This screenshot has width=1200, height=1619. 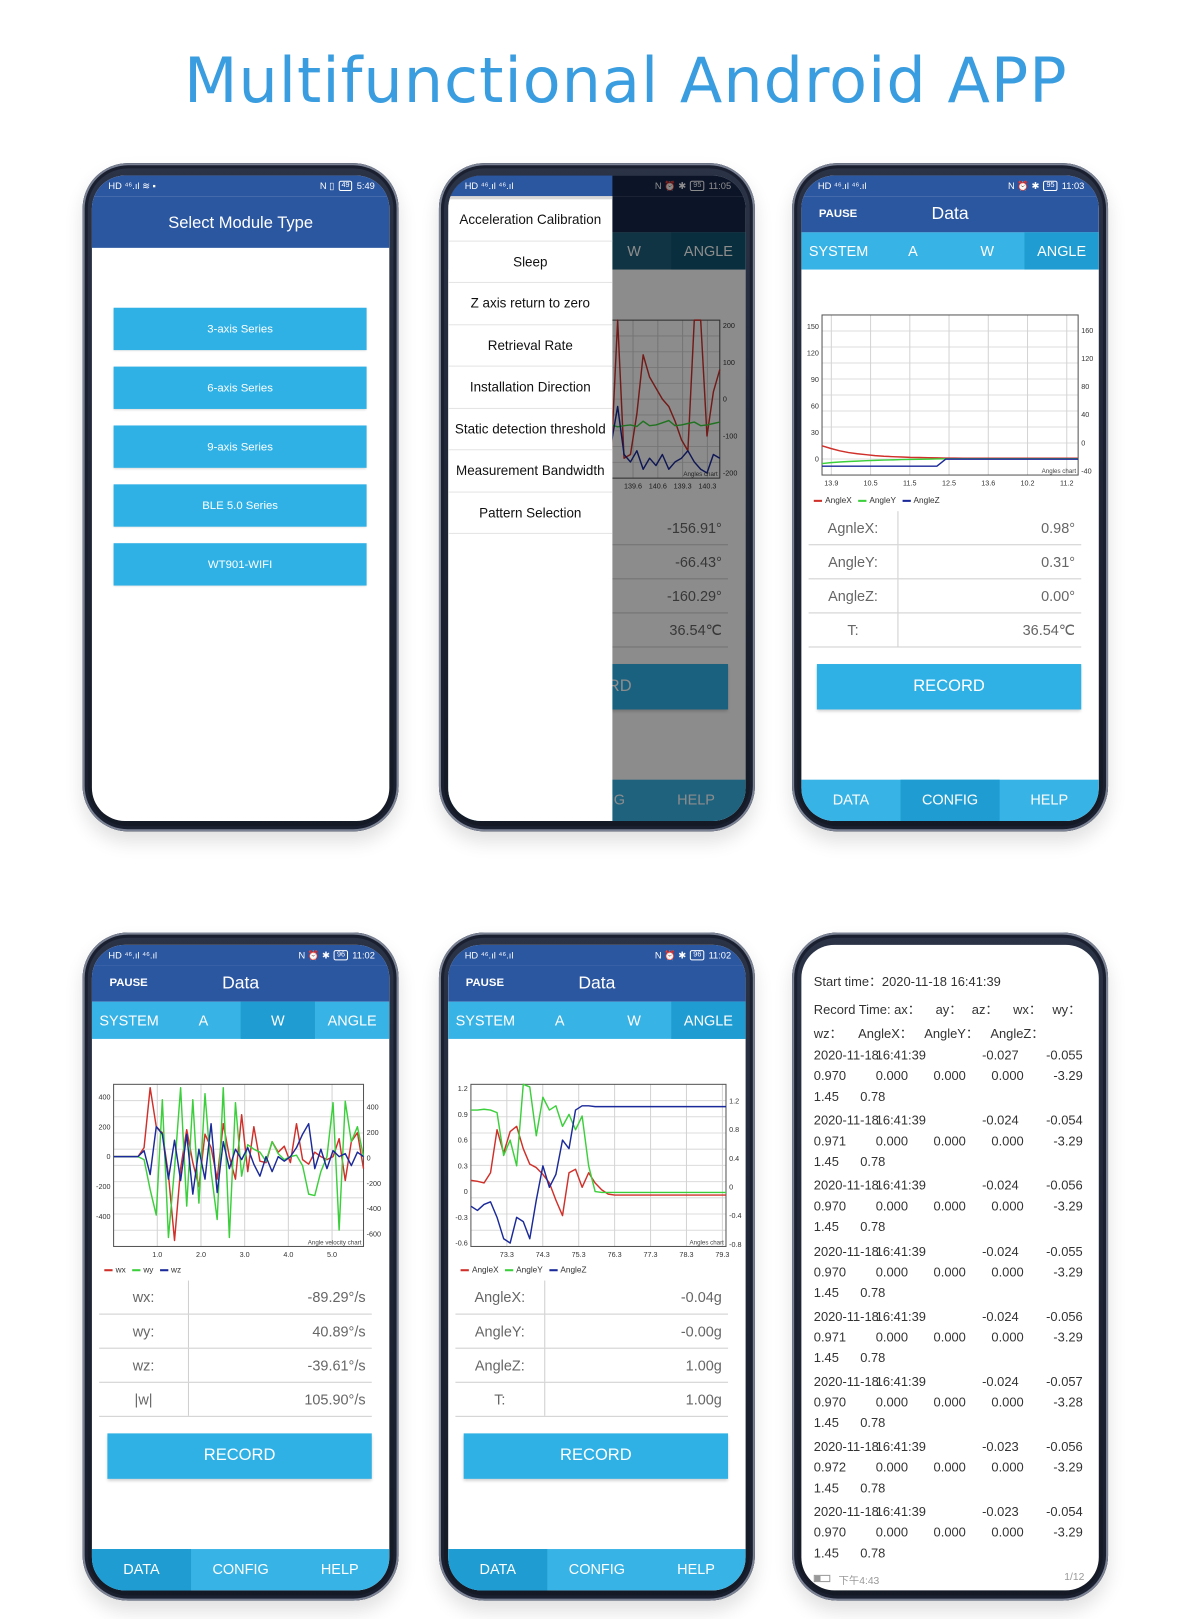 I want to click on record-value: 0.972, so click(x=830, y=1467).